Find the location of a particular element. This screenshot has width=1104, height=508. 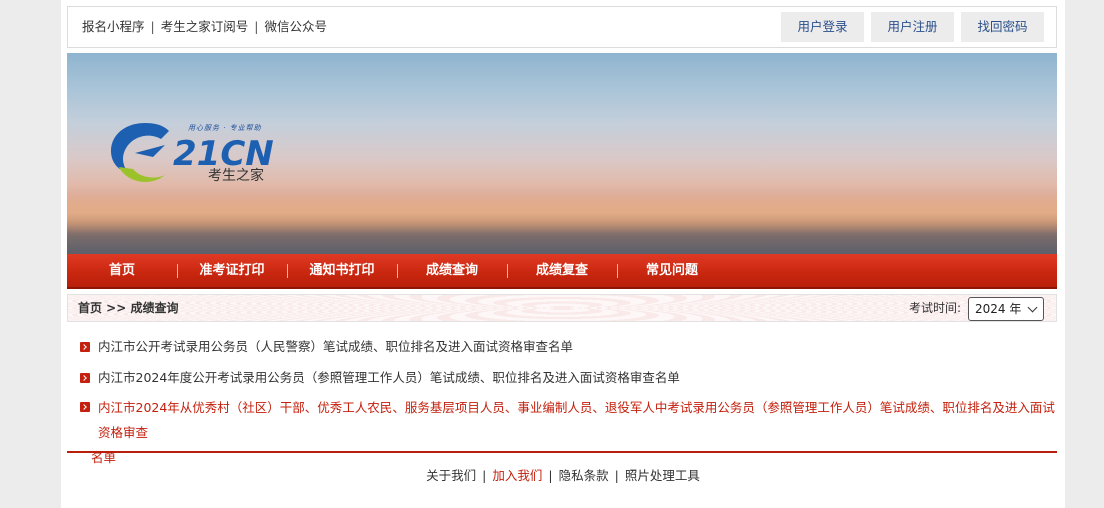

nav-faq: 常见问题 is located at coordinates (672, 270).